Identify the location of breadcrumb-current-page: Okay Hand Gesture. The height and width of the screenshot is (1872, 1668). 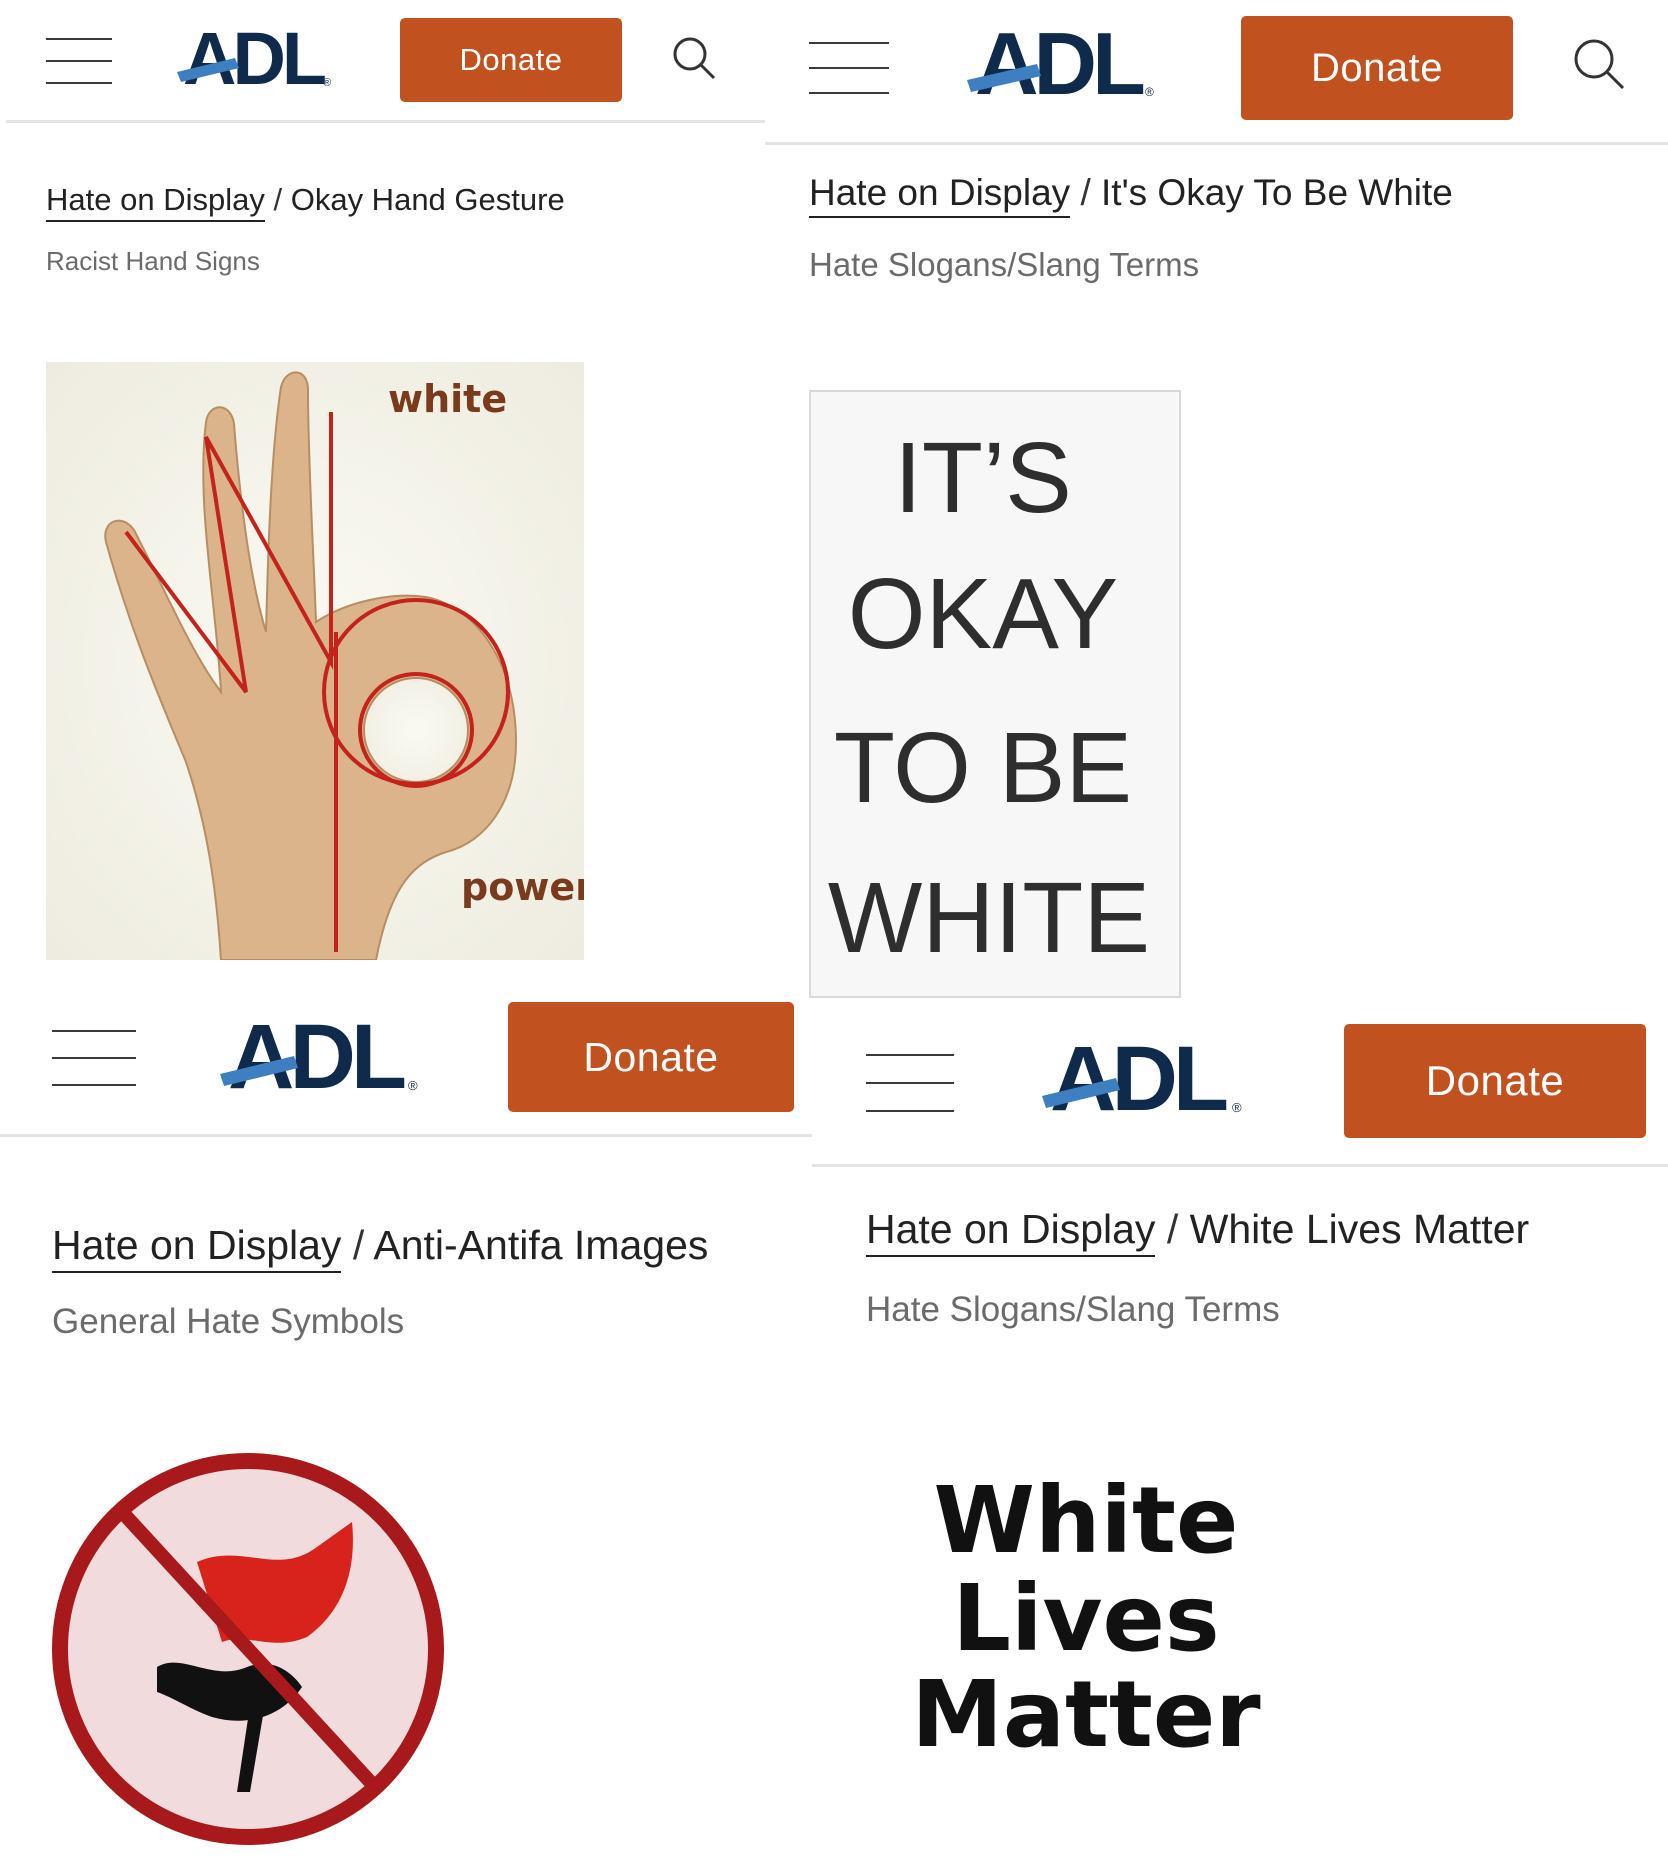
(427, 199).